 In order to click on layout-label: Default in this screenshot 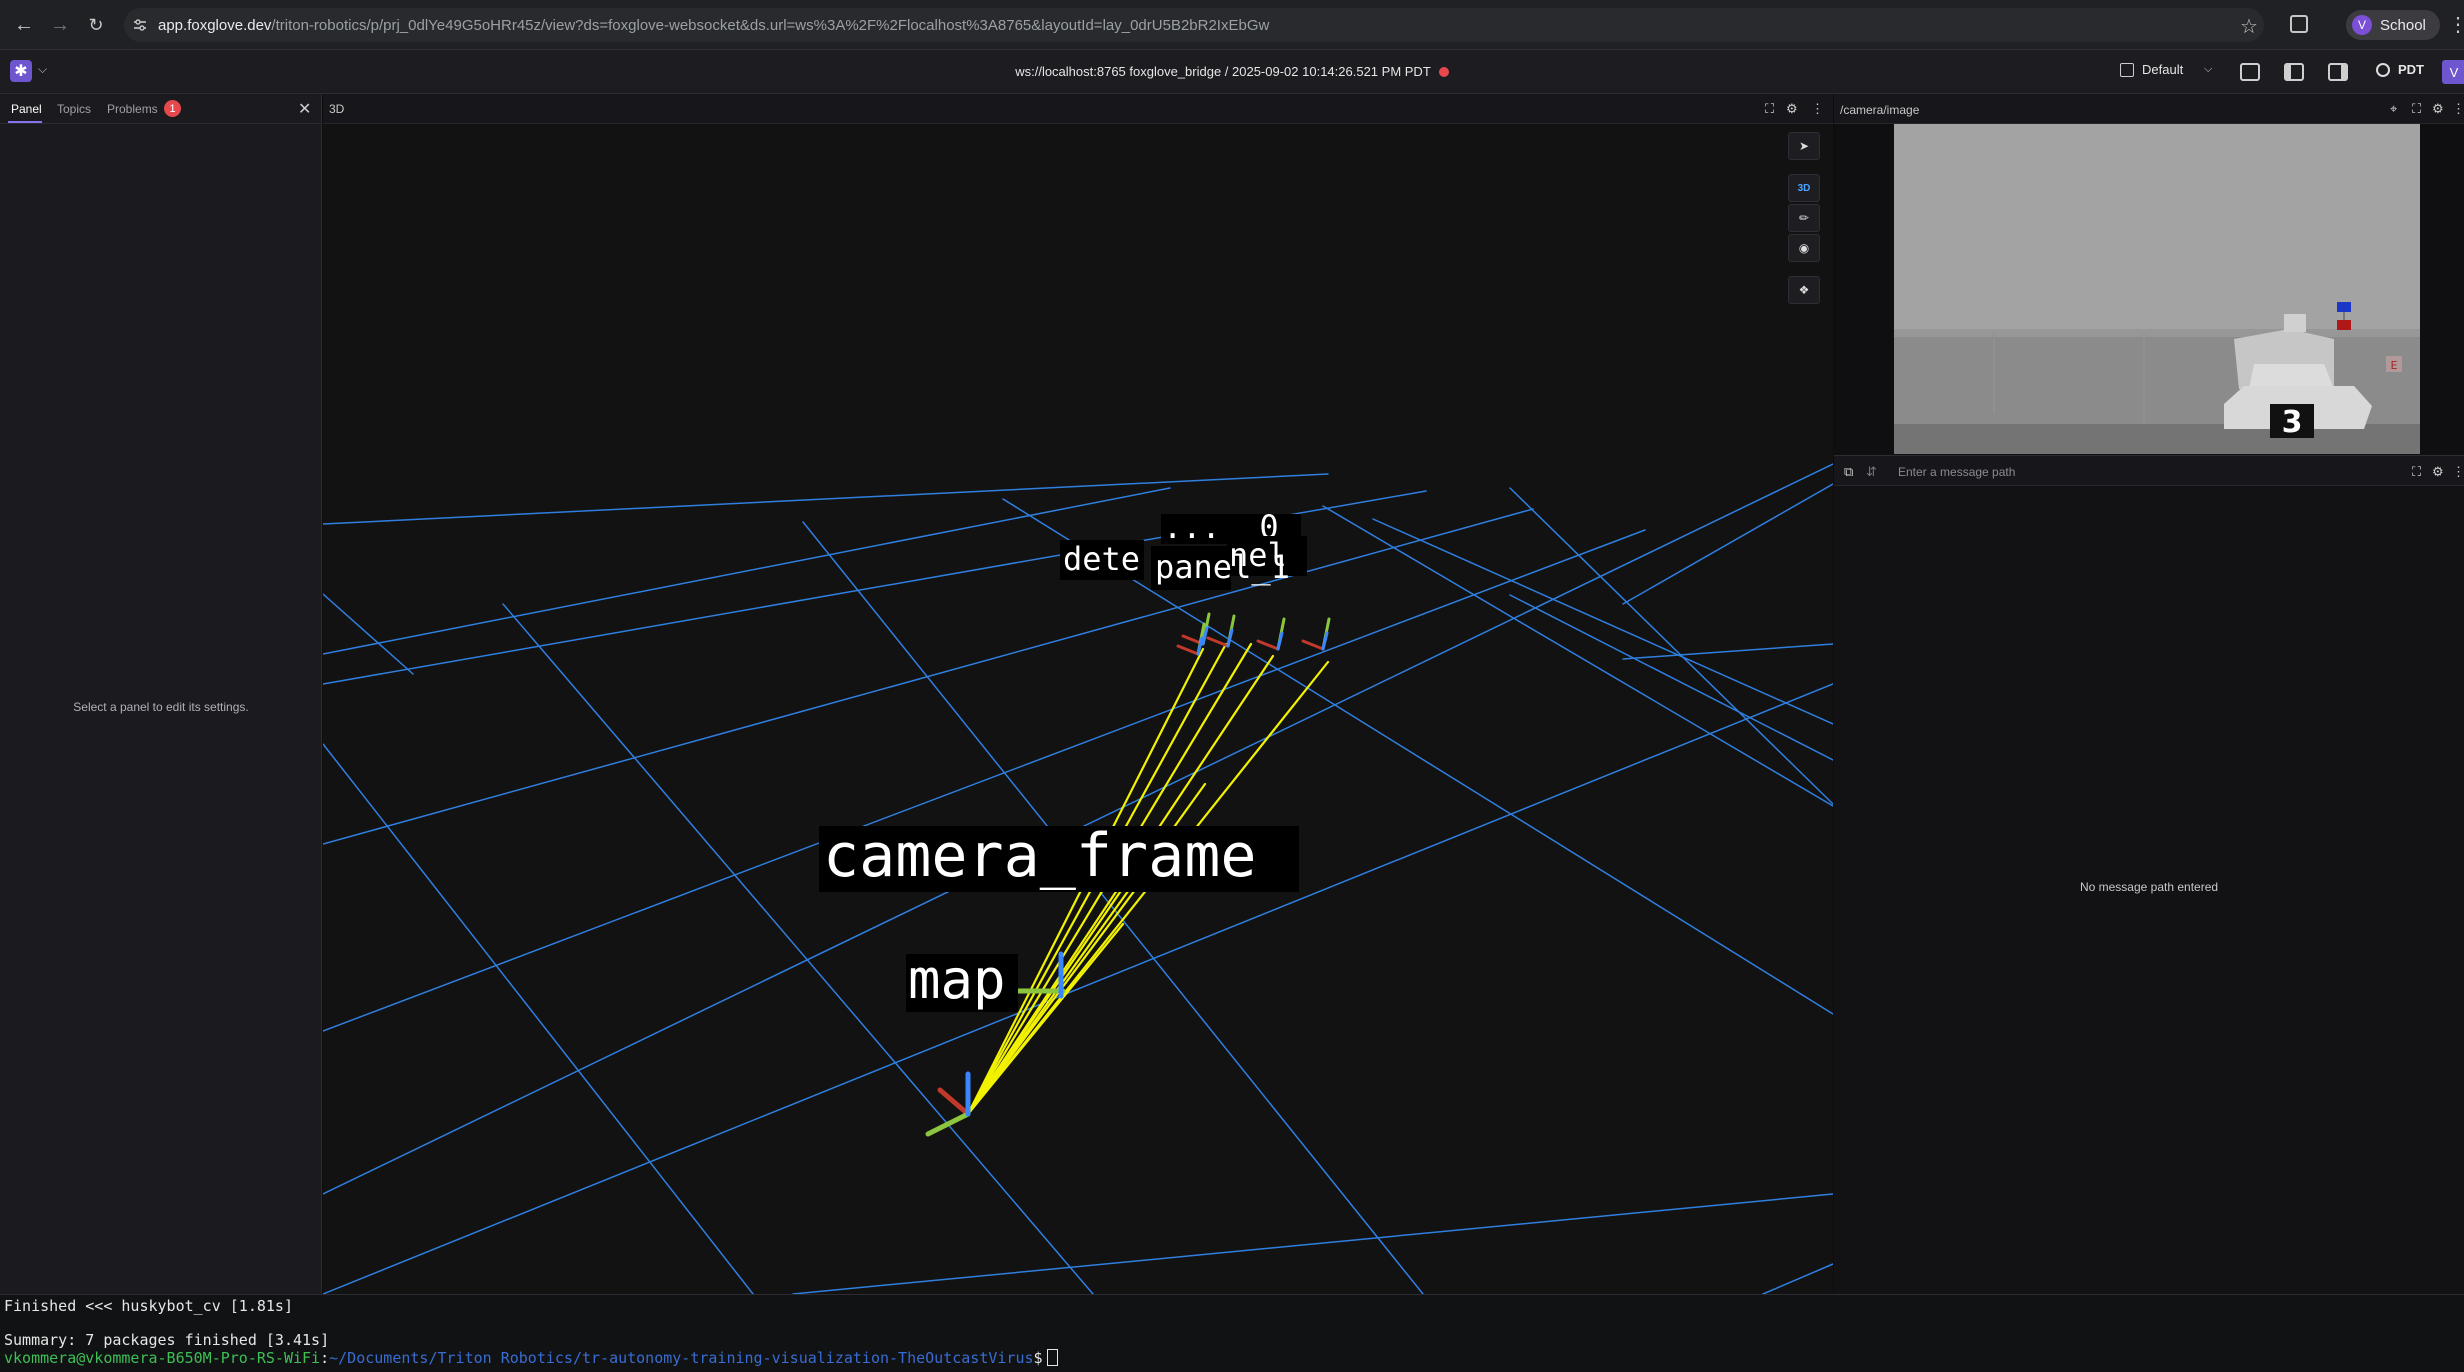, I will do `click(2163, 69)`.